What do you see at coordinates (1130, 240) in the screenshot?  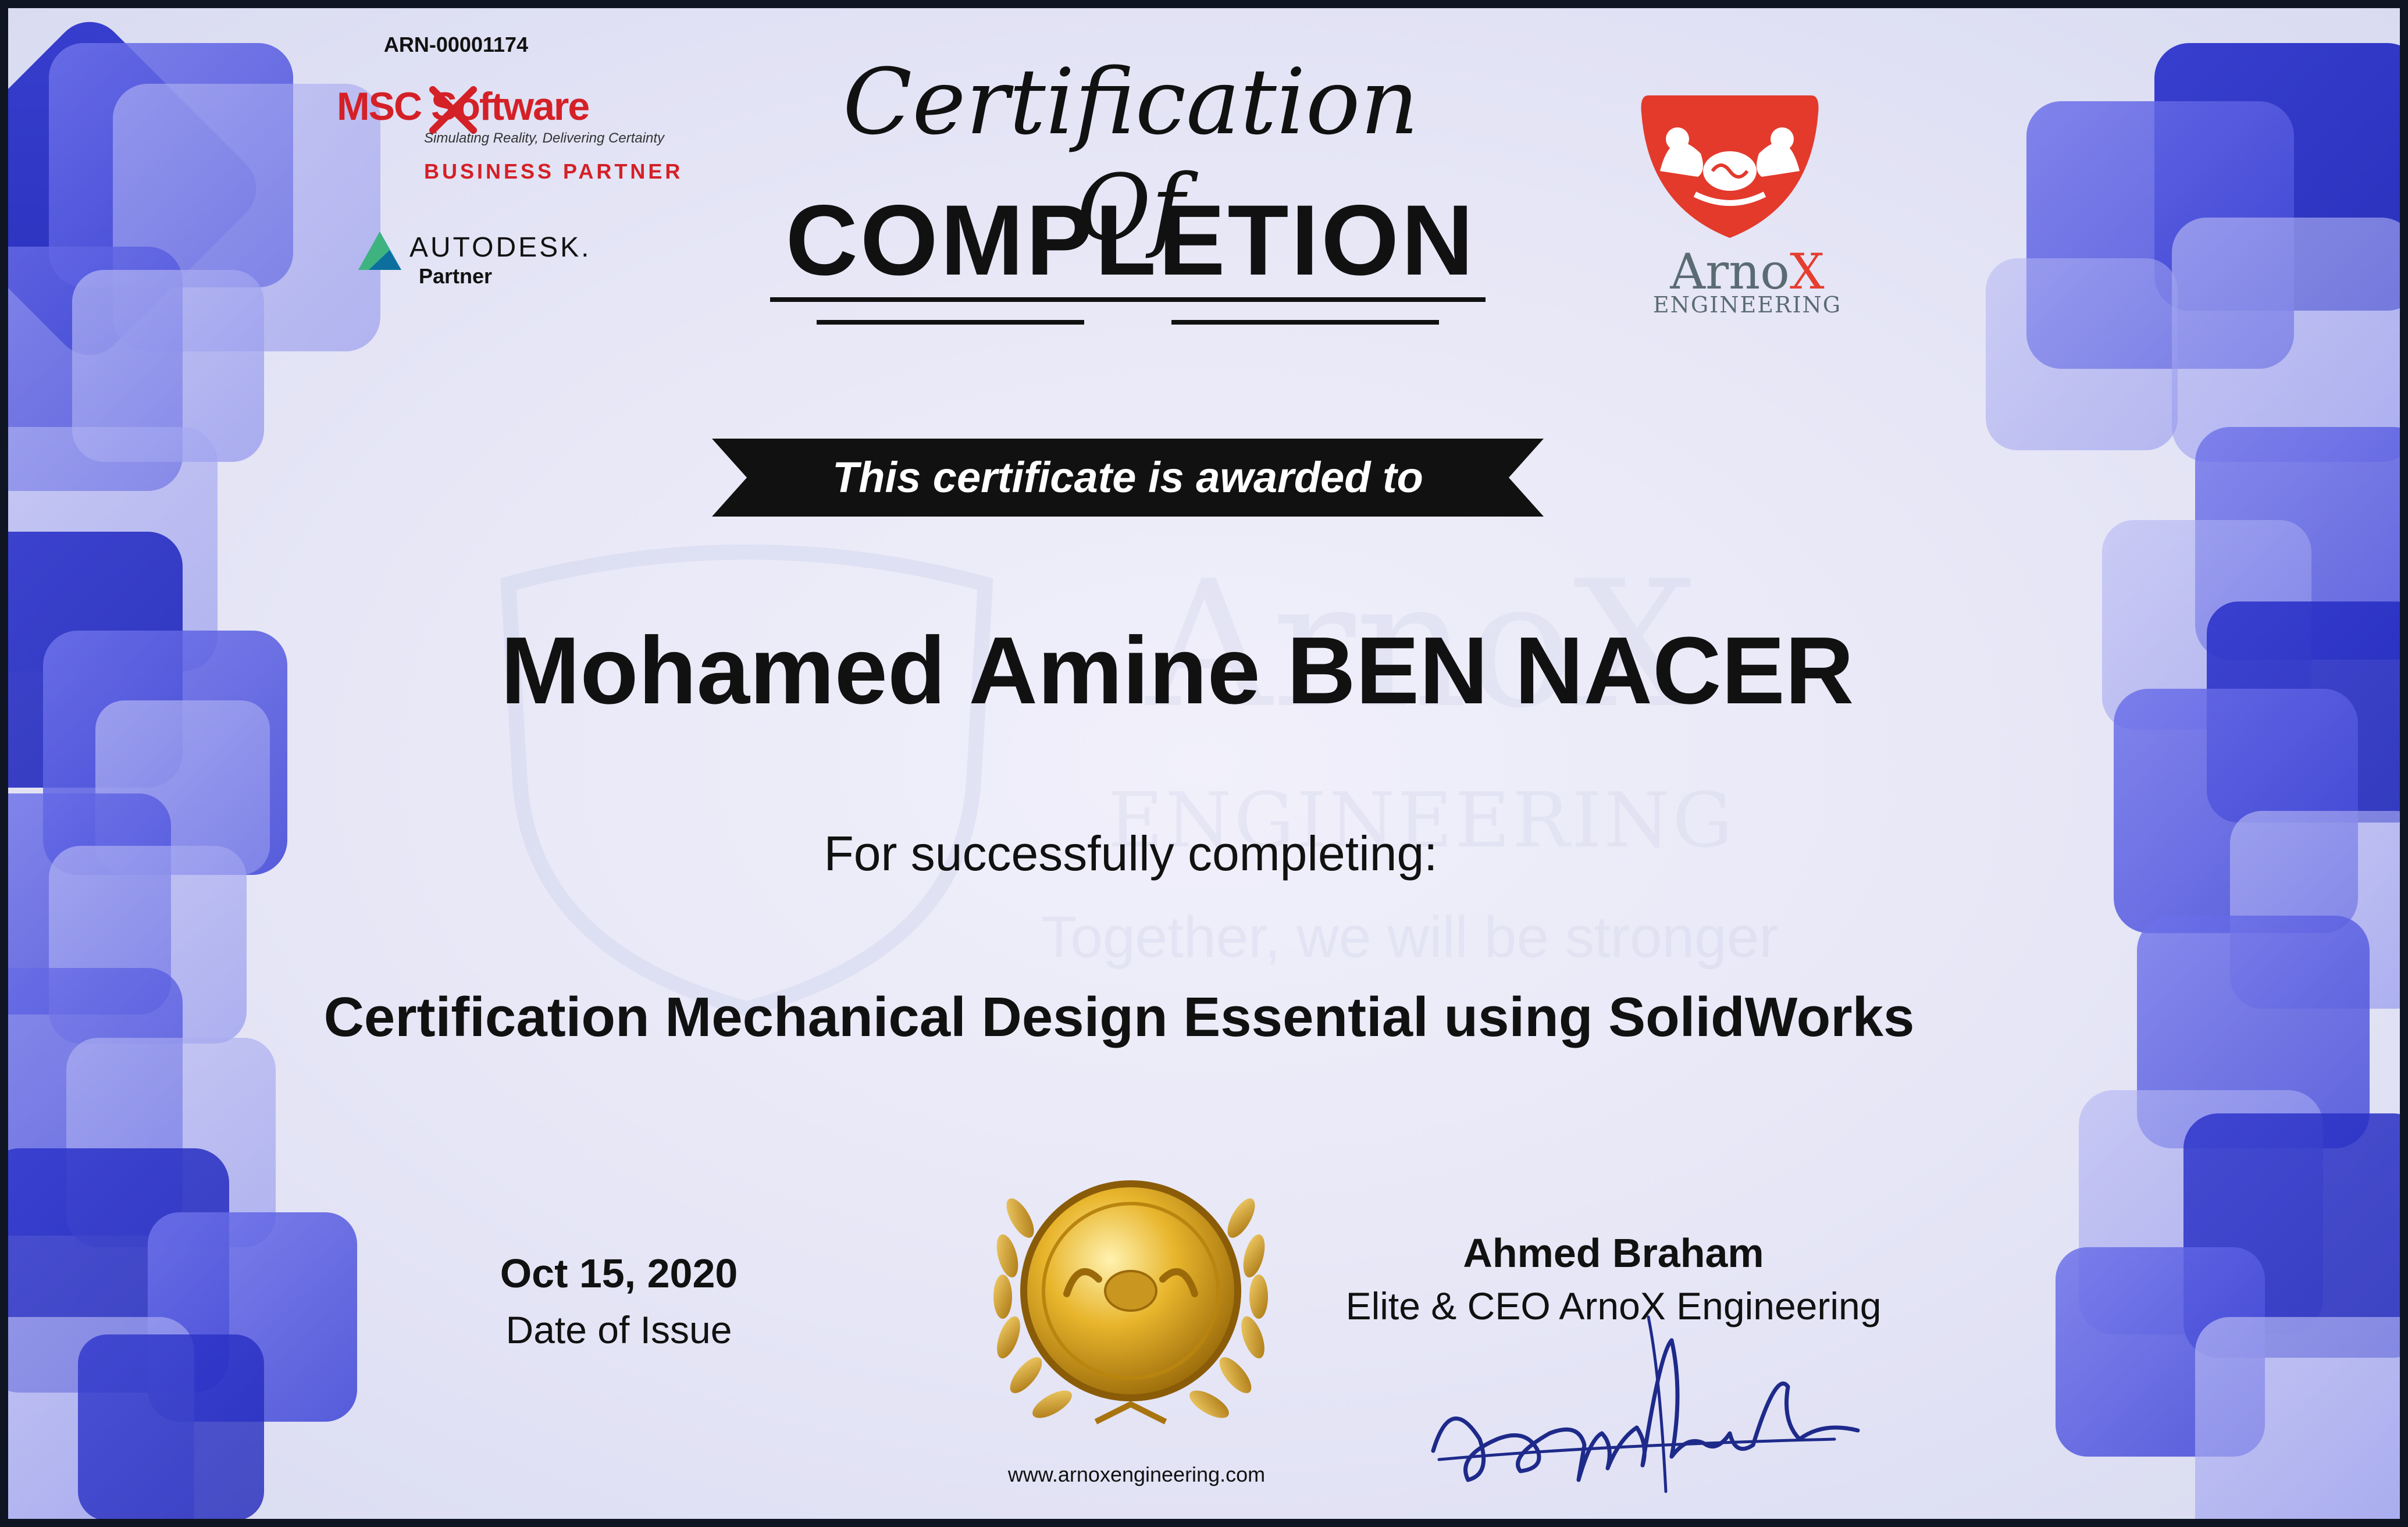 I see `heading-main: COMPLETION` at bounding box center [1130, 240].